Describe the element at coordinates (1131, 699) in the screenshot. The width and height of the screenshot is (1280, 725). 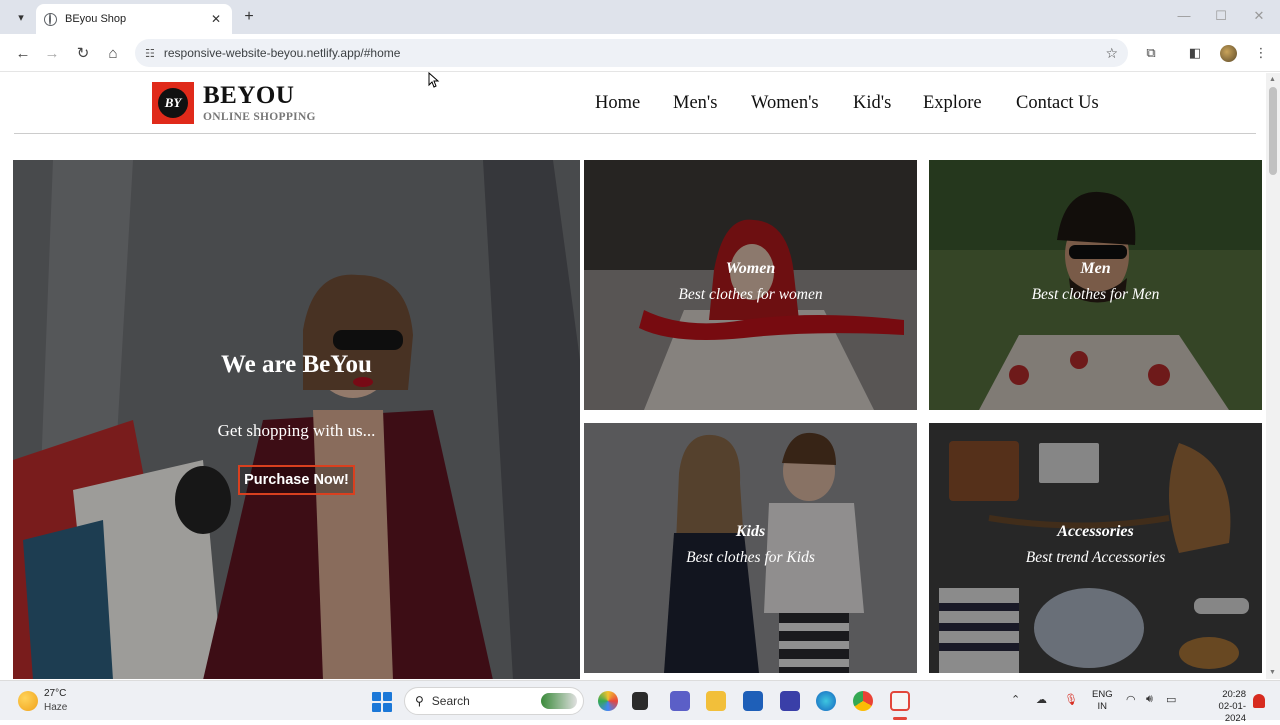
I see `wifi-icon: ◠` at that location.